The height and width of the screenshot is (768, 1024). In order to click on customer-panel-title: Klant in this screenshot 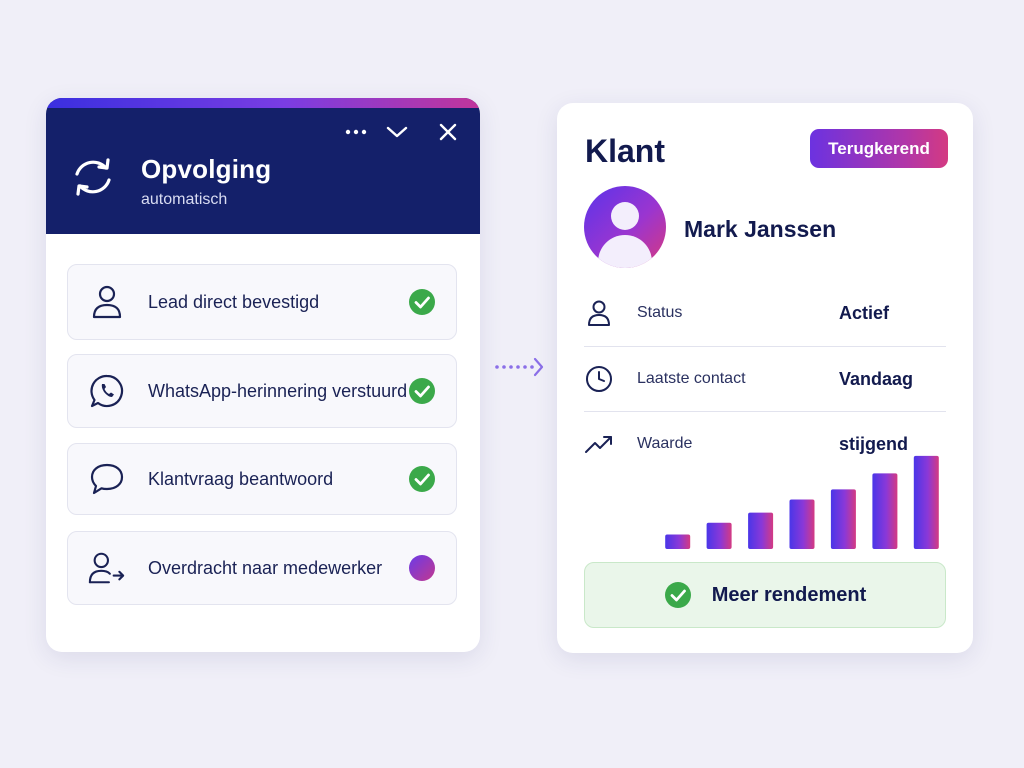, I will do `click(625, 151)`.